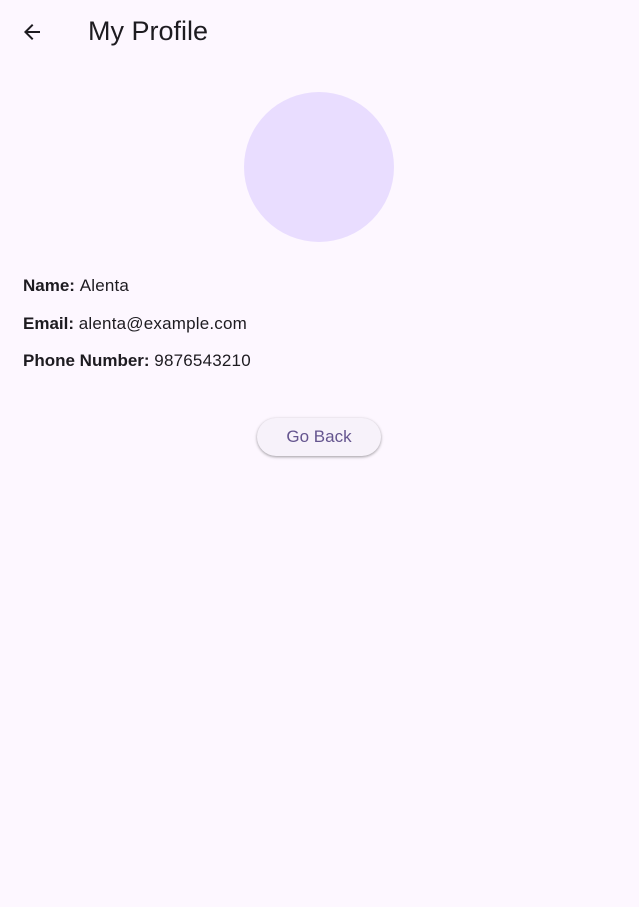  What do you see at coordinates (51, 285) in the screenshot?
I see `name-label: Name:` at bounding box center [51, 285].